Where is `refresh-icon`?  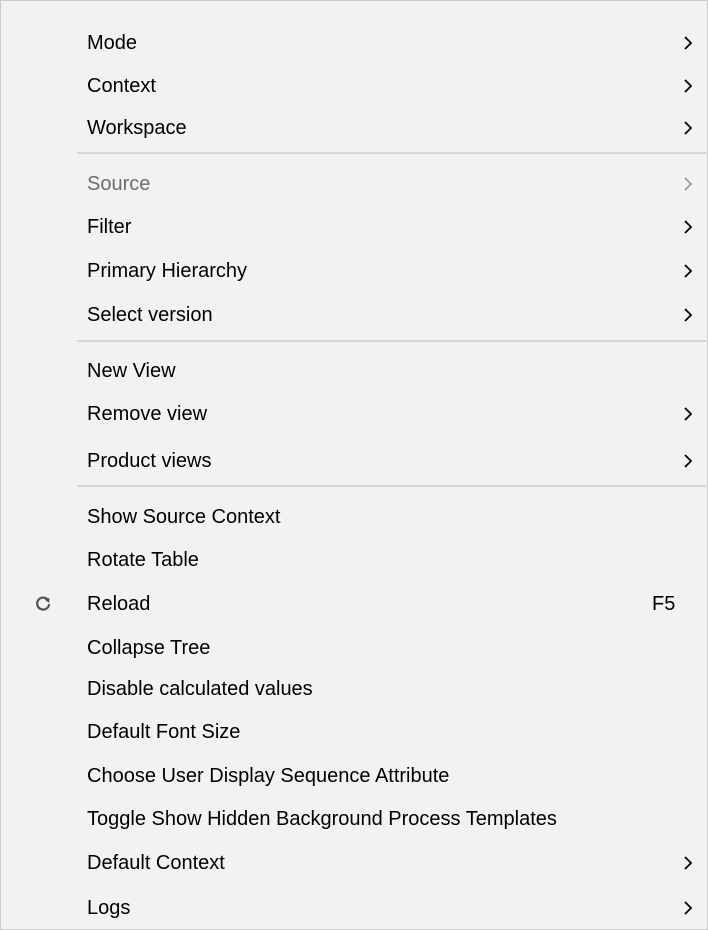 refresh-icon is located at coordinates (43, 604).